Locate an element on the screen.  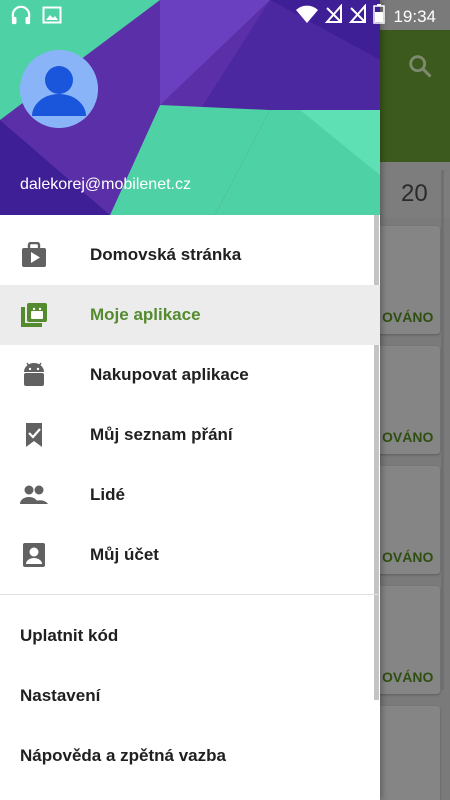
drawer-item-label: Nakupovat aplikace is located at coordinates (169, 374).